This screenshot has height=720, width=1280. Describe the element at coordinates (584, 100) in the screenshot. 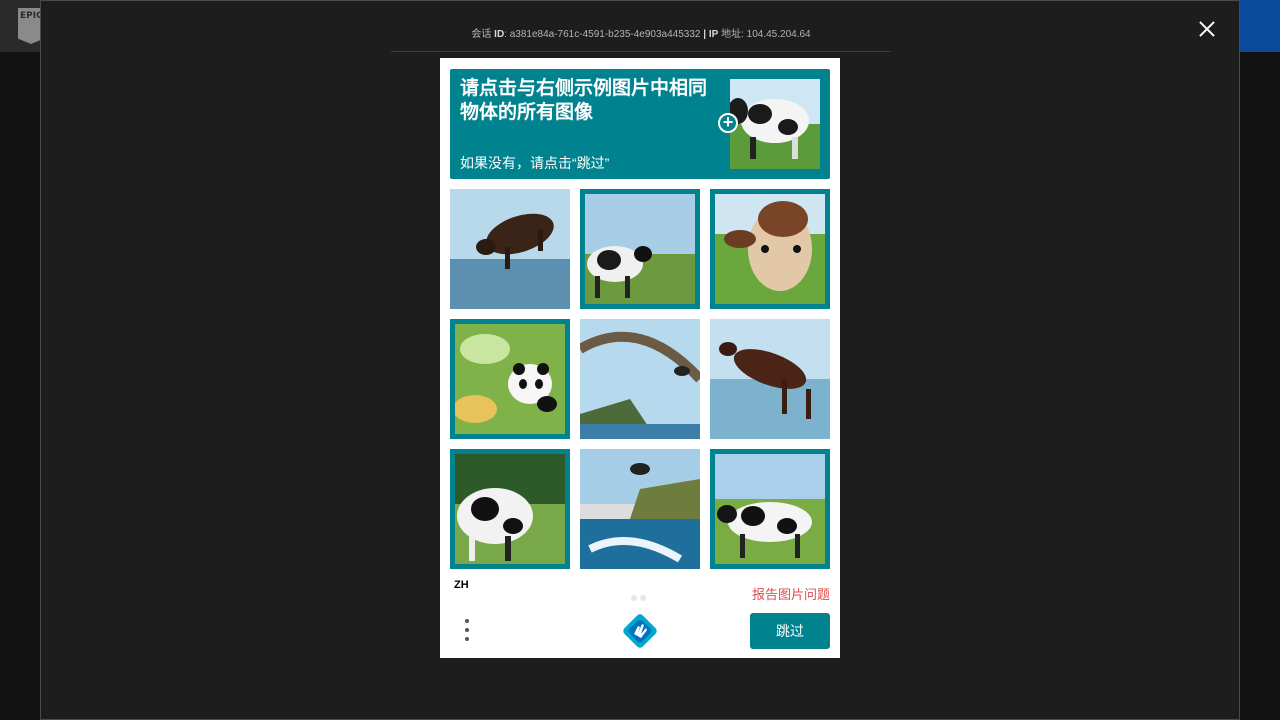

I see `prompt-title: 请点击与右侧示例图片中相同物体的所有图像` at that location.